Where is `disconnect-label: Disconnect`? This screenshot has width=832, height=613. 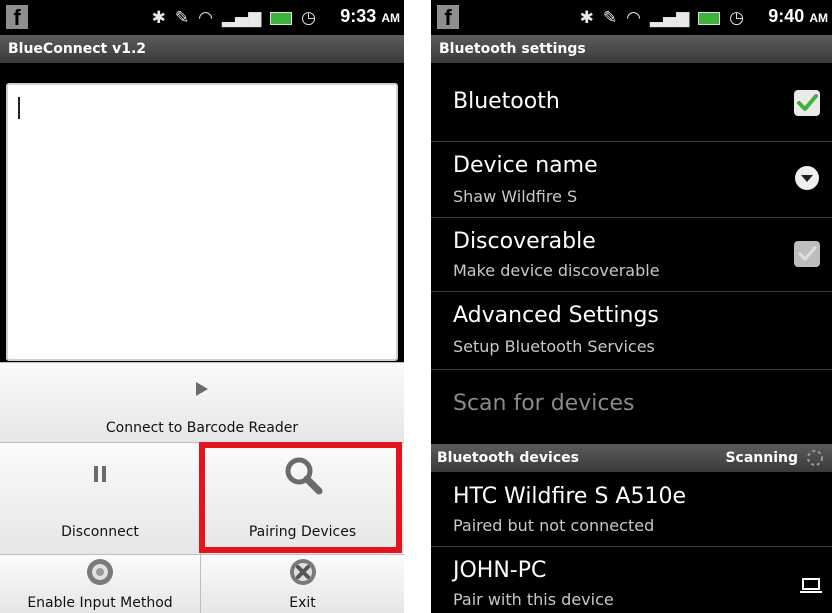
disconnect-label: Disconnect is located at coordinates (100, 532).